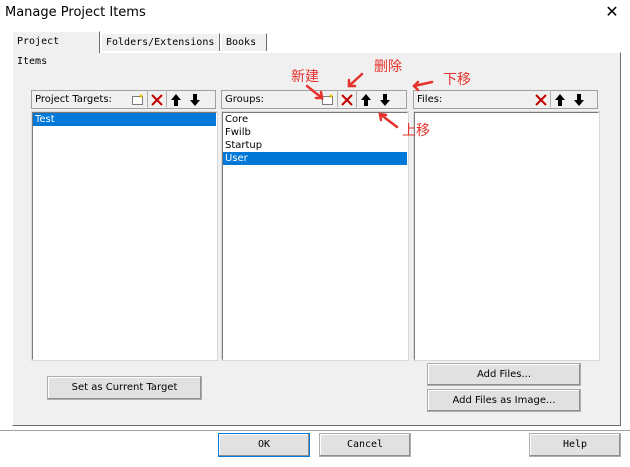 This screenshot has height=467, width=630. What do you see at coordinates (315, 430) in the screenshot?
I see `bottom-divider` at bounding box center [315, 430].